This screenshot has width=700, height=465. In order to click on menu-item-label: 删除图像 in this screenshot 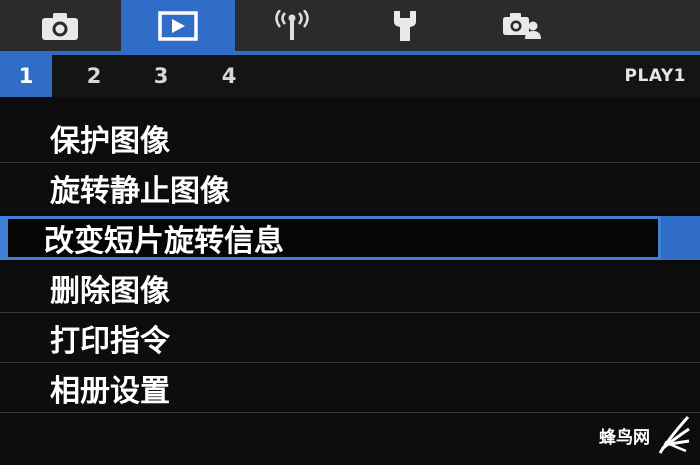, I will do `click(110, 291)`.